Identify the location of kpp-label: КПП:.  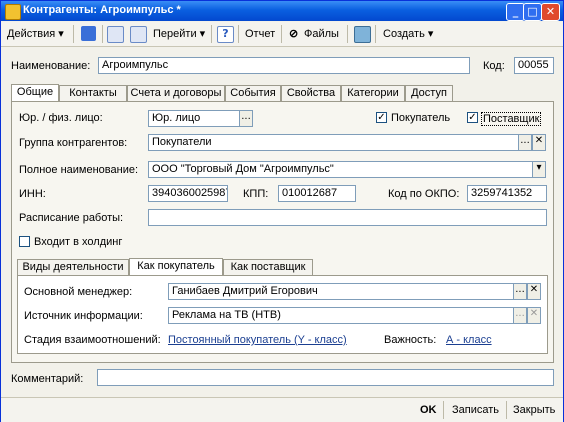
(256, 194).